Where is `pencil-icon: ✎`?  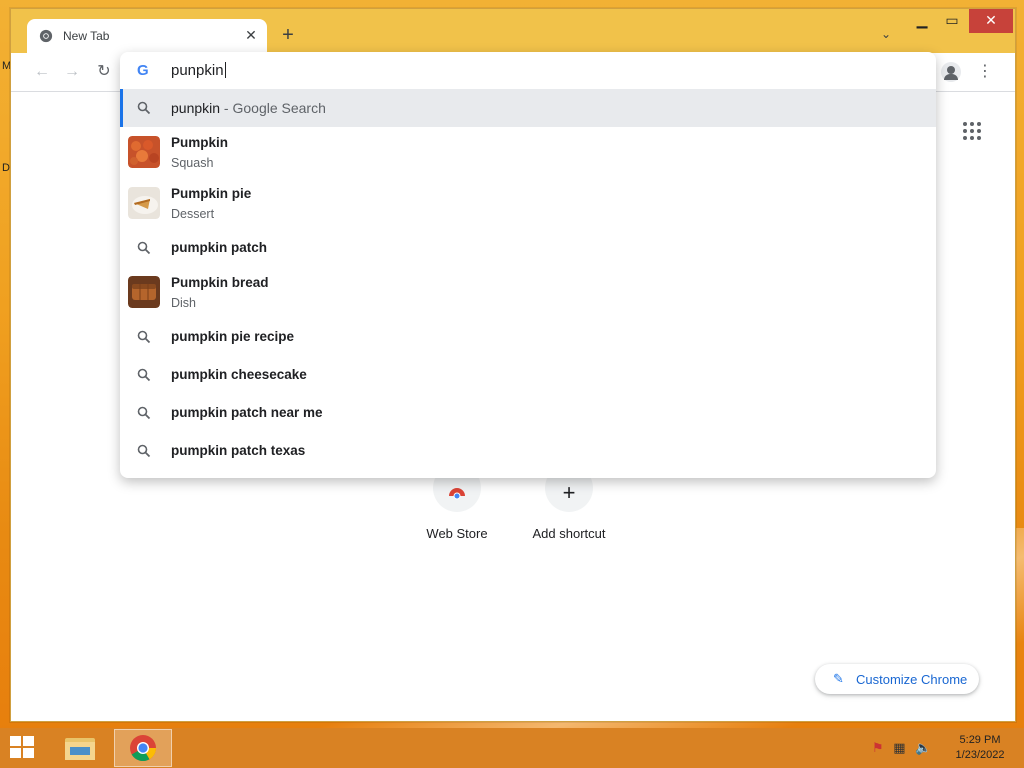 pencil-icon: ✎ is located at coordinates (838, 678).